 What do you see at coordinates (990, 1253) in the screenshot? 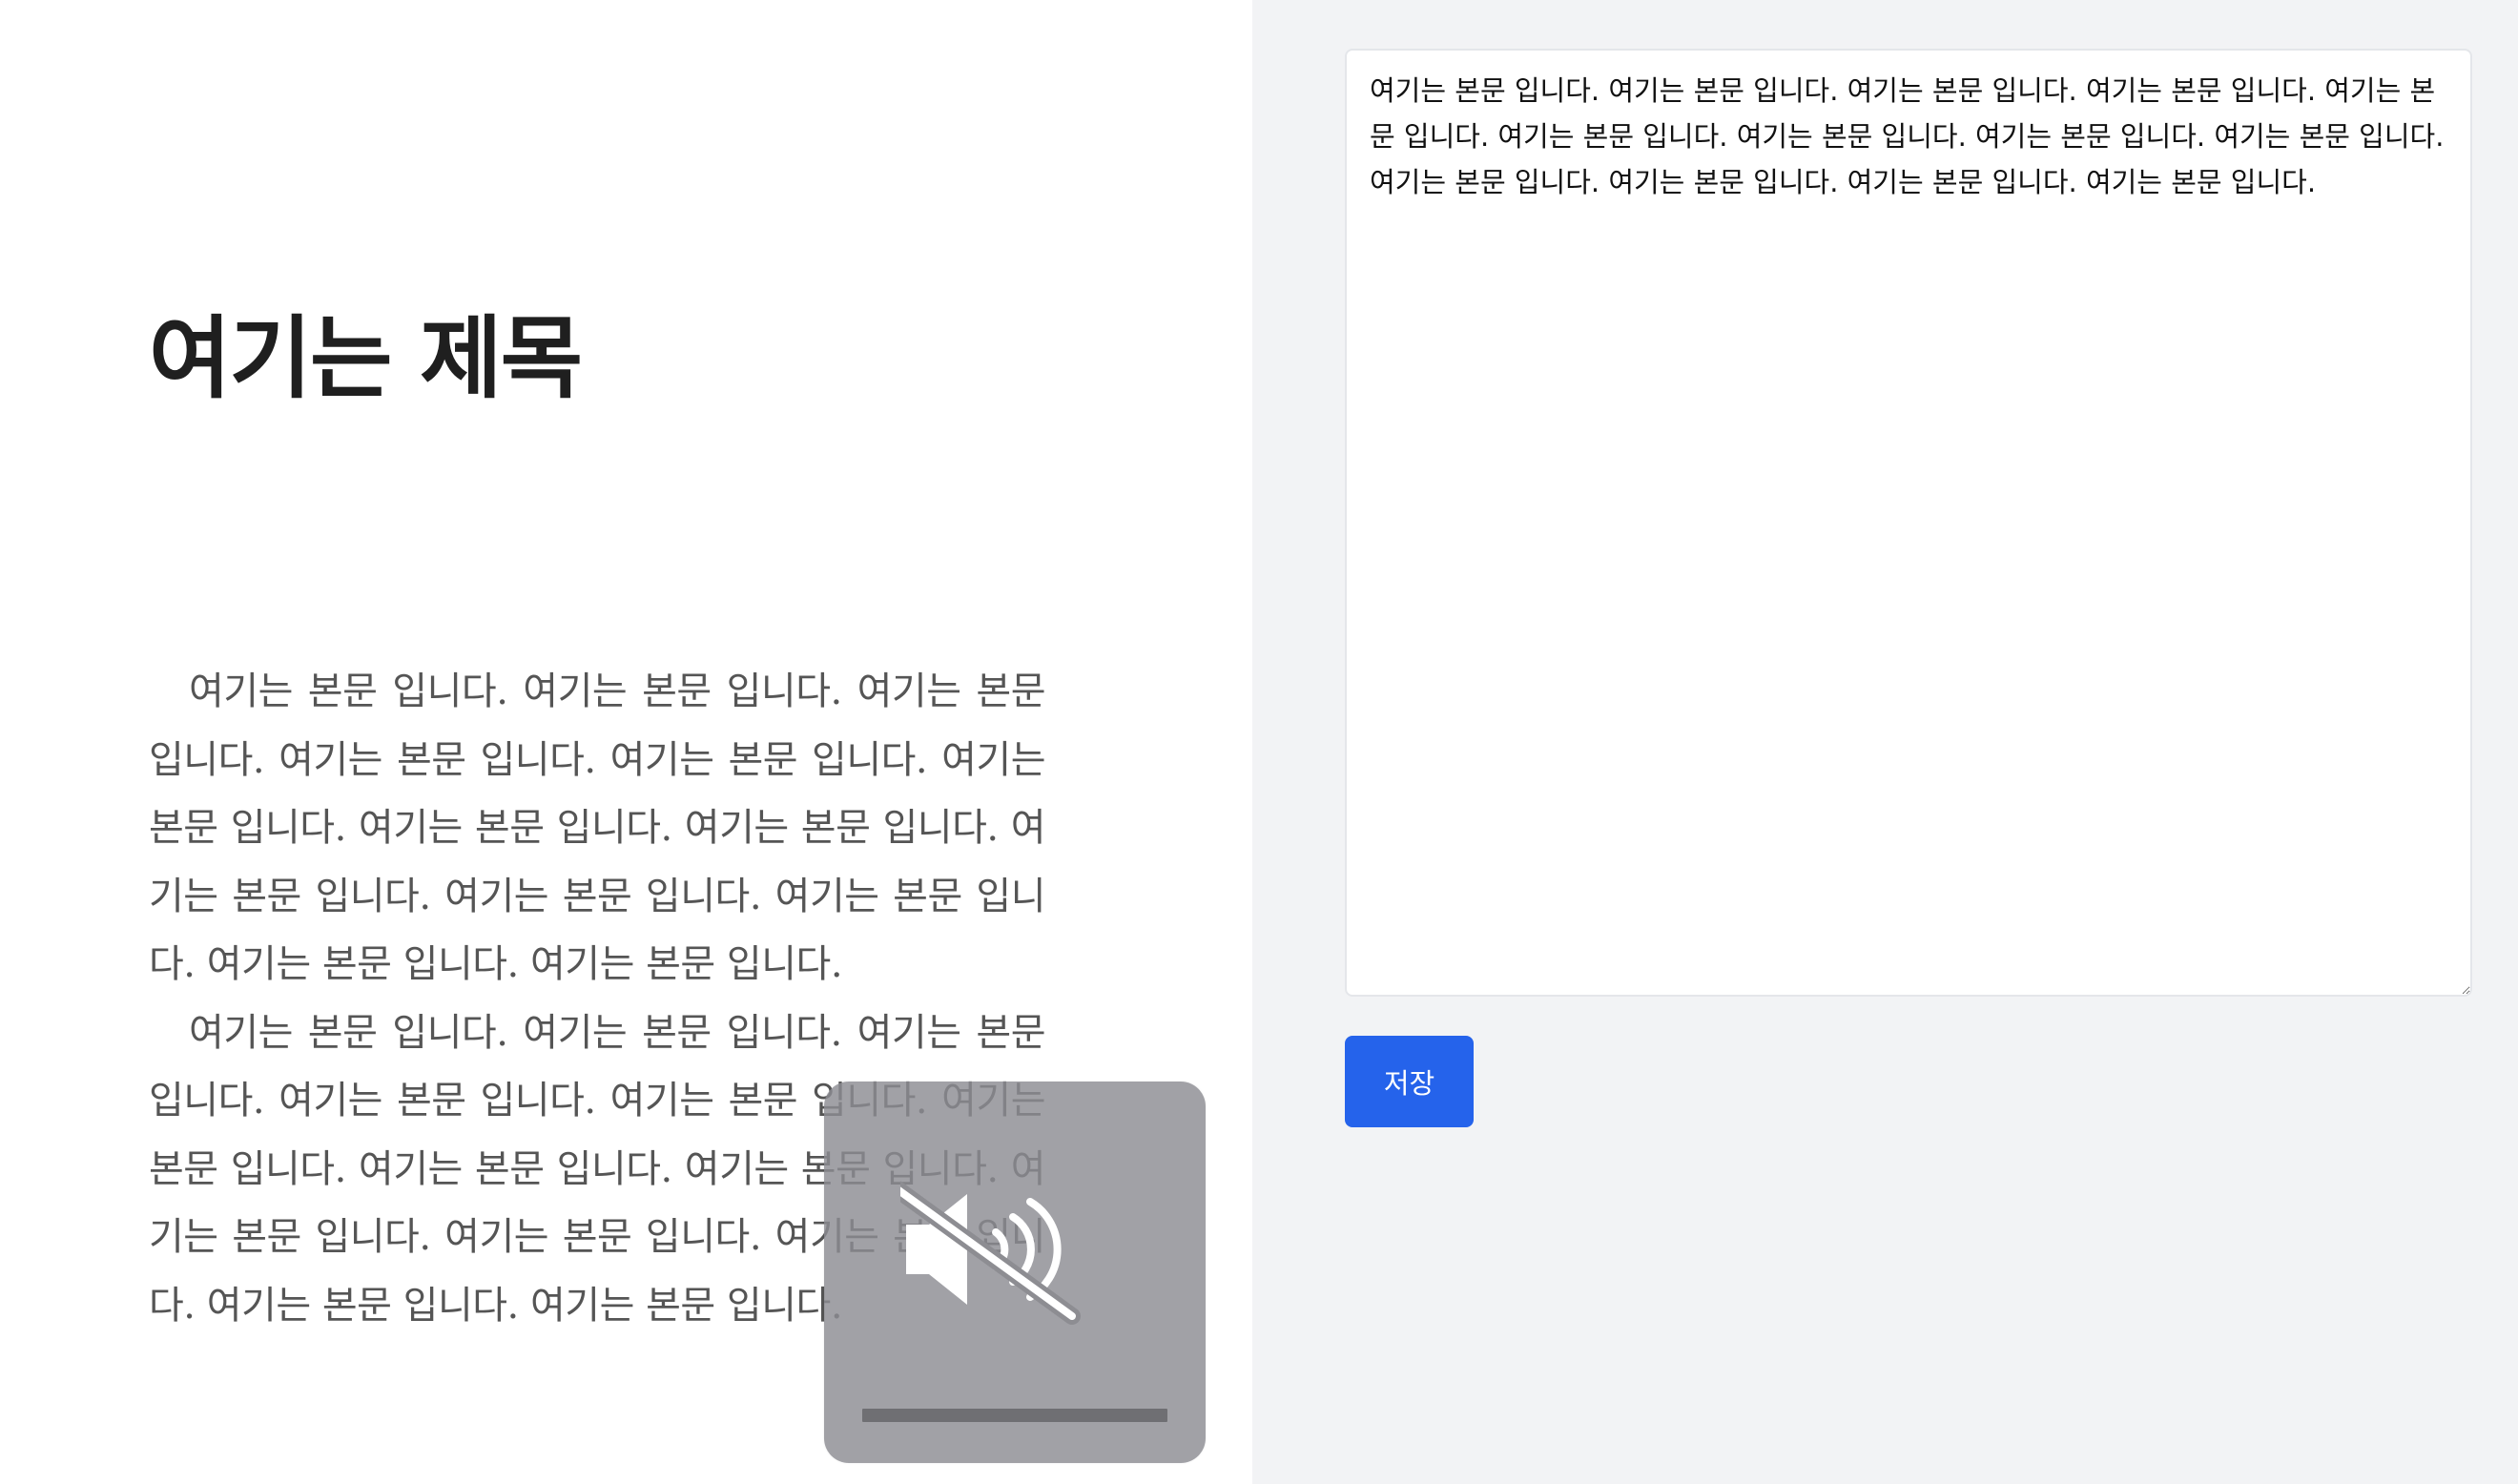
I see `speaker-muted-icon` at bounding box center [990, 1253].